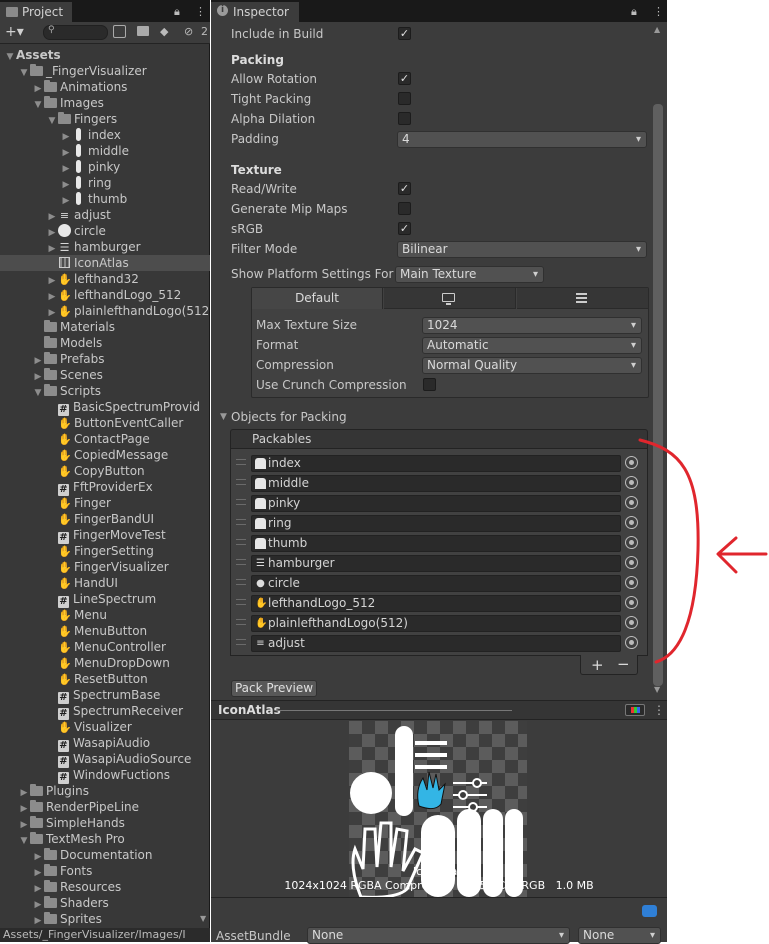 The image size is (769, 944). What do you see at coordinates (105, 663) in the screenshot?
I see `tree-item: ✋ MenuDropDown` at bounding box center [105, 663].